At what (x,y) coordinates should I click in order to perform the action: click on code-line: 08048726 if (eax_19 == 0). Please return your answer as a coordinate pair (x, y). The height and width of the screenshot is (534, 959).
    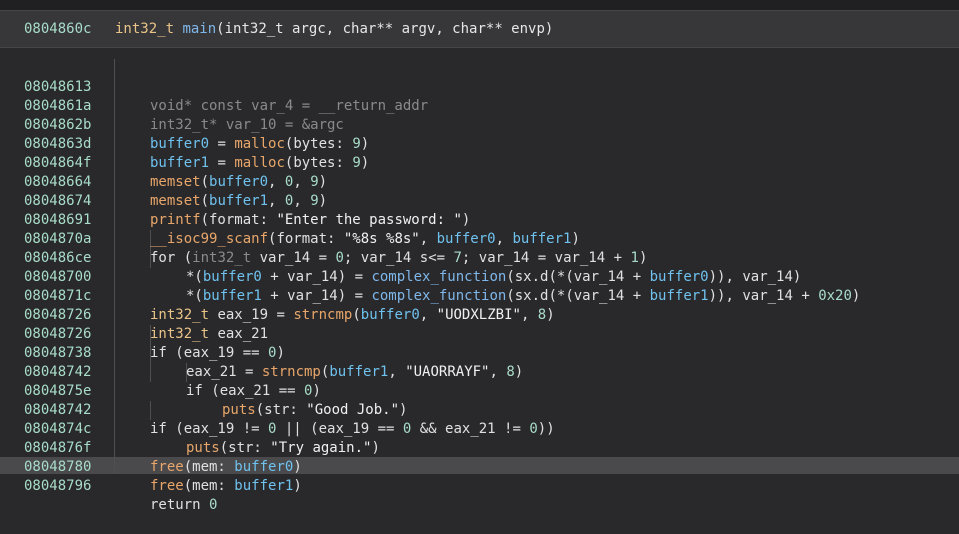
    Looking at the image, I should click on (479, 333).